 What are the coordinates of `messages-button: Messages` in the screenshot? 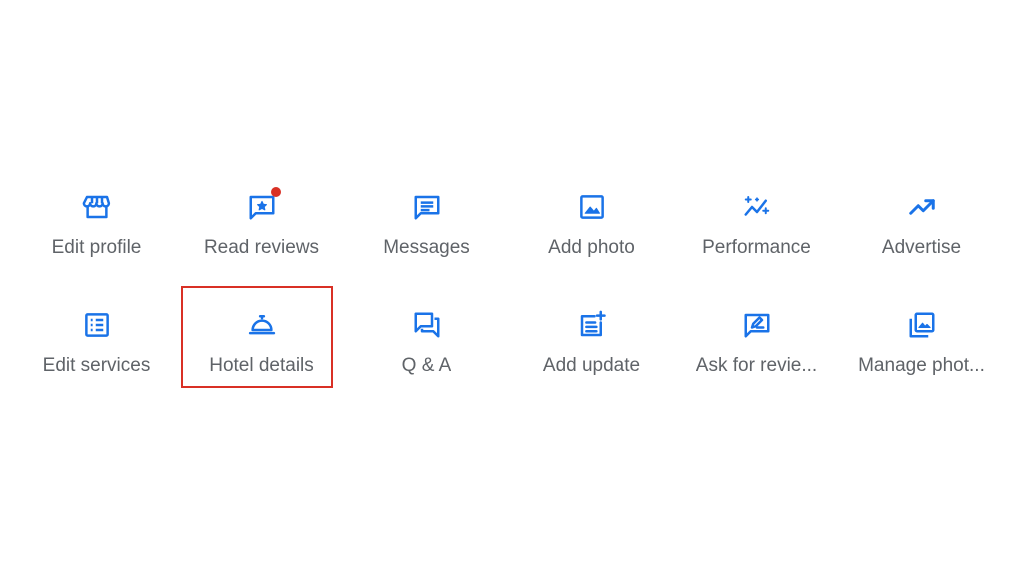 It's located at (426, 237).